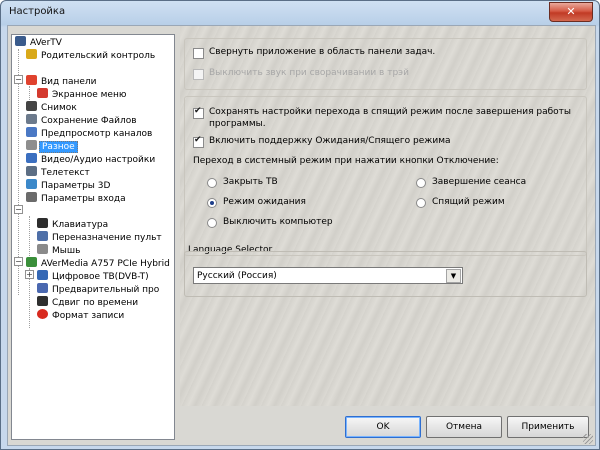 This screenshot has width=600, height=450. What do you see at coordinates (18, 209) in the screenshot?
I see `expander-parametry-vhoda: −` at bounding box center [18, 209].